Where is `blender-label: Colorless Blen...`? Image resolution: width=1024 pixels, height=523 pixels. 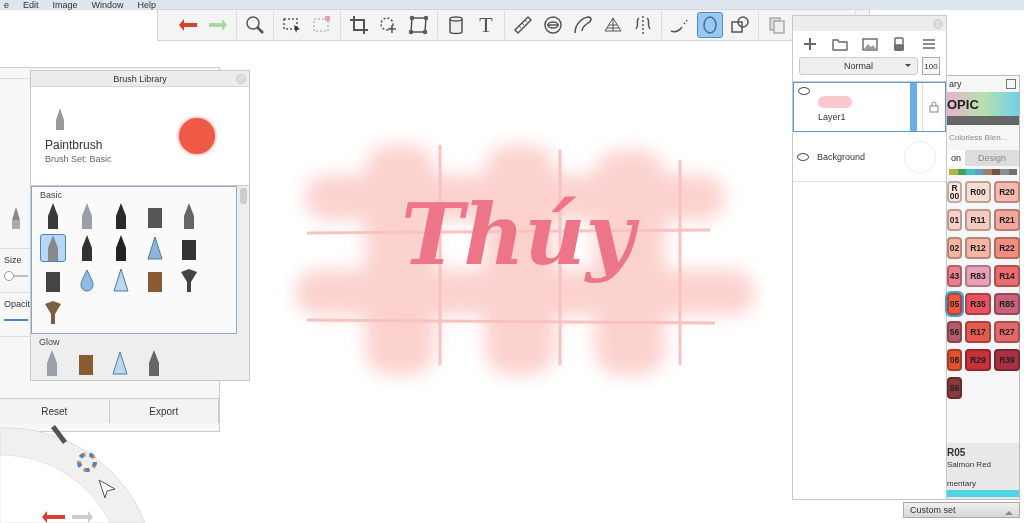
blender-label: Colorless Blen... is located at coordinates (978, 138).